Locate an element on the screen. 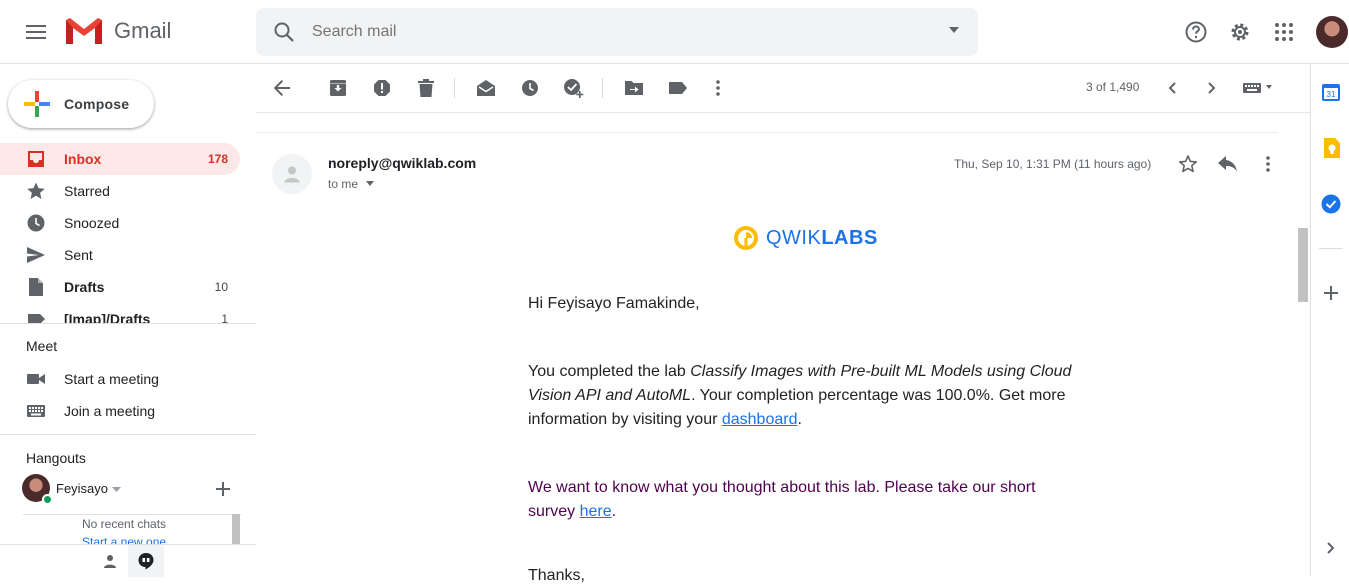 The height and width of the screenshot is (588, 1349). gmail-logo: Gmail is located at coordinates (117, 31).